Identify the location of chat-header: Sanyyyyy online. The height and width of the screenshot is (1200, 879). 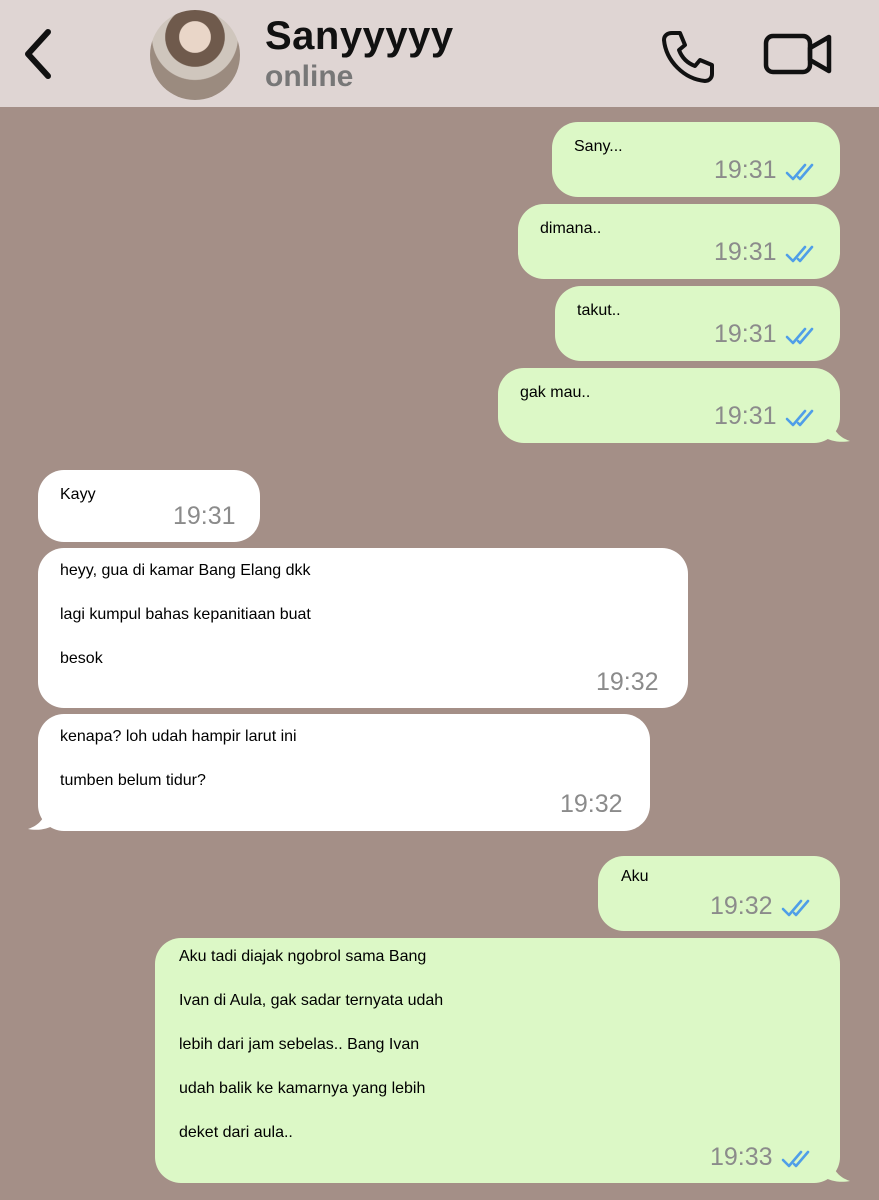
(439, 53).